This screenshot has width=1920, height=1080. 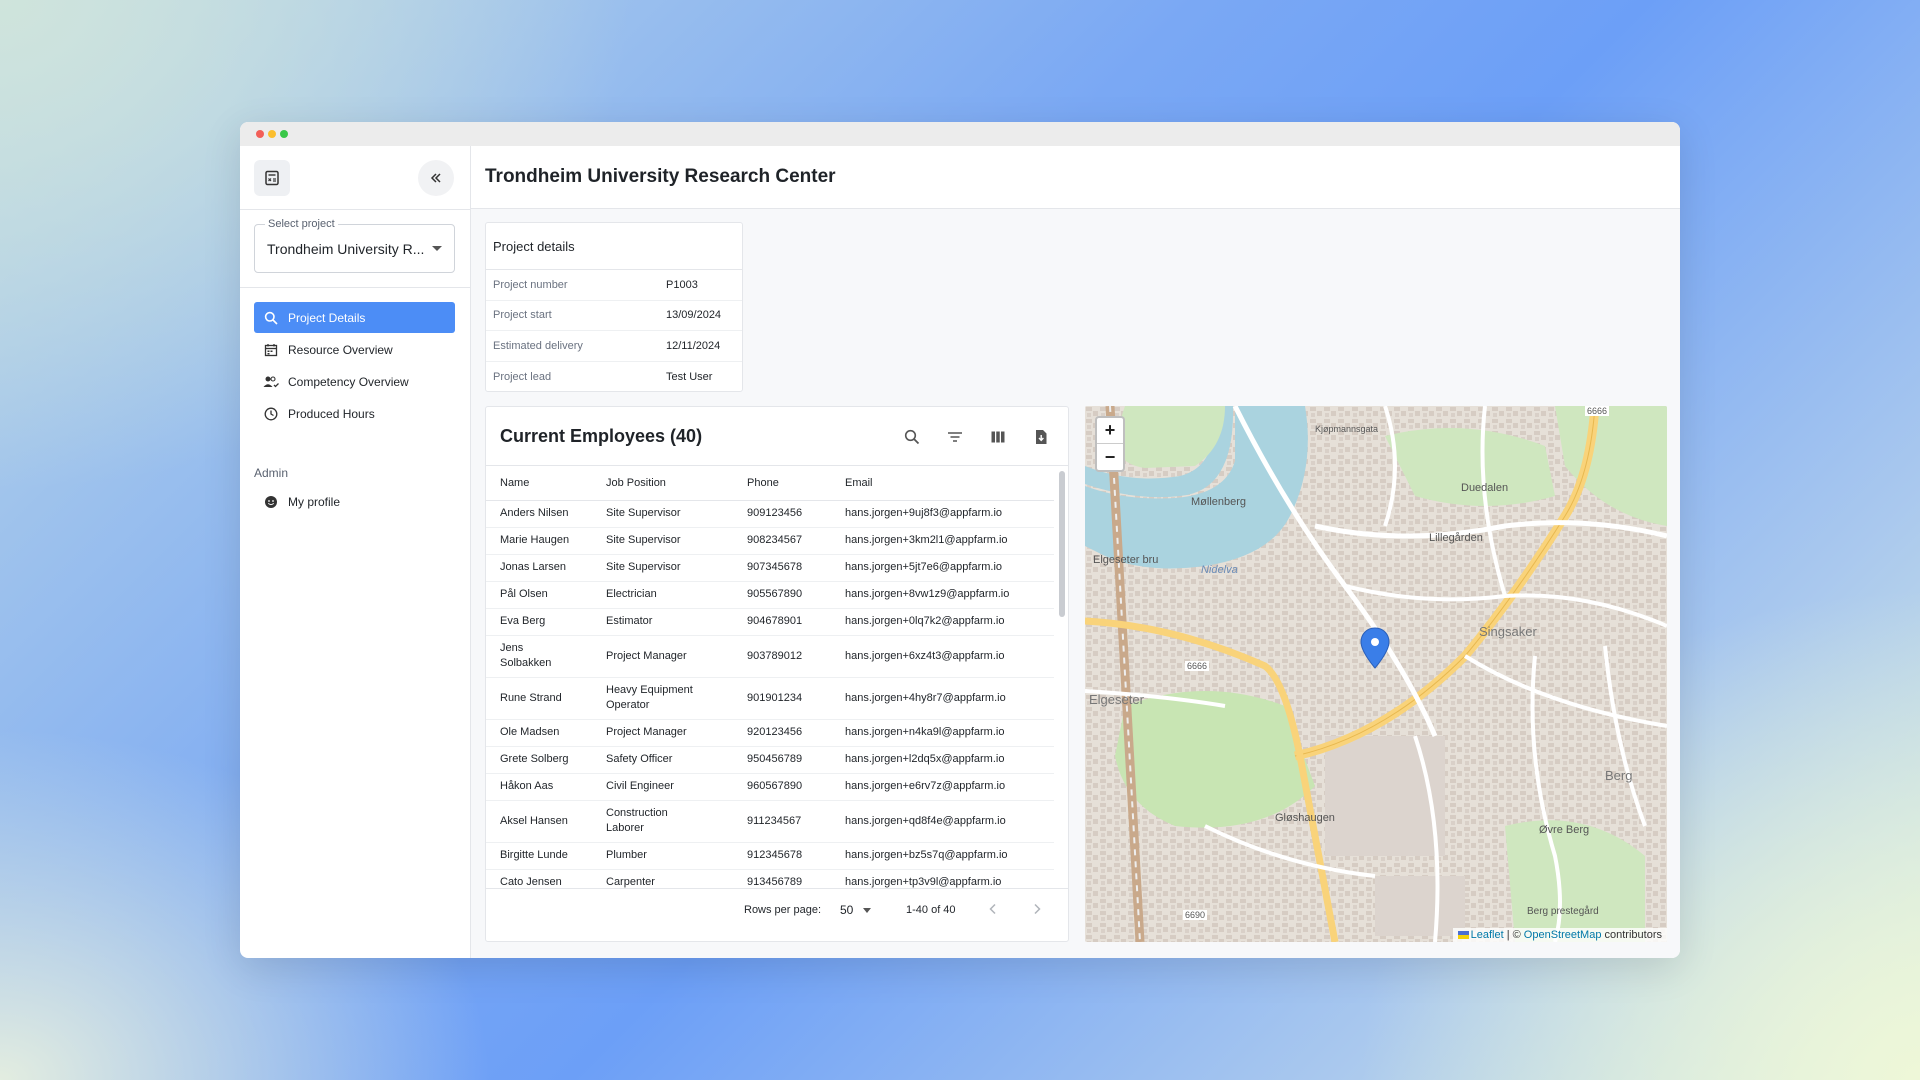 I want to click on sidebar-item-label: Competency Overview, so click(x=348, y=381).